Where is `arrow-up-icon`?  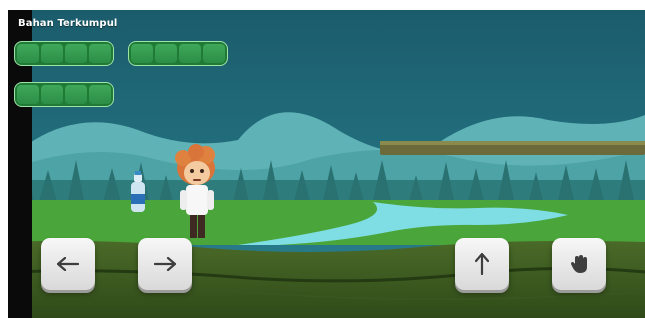
arrow-up-icon is located at coordinates (482, 264).